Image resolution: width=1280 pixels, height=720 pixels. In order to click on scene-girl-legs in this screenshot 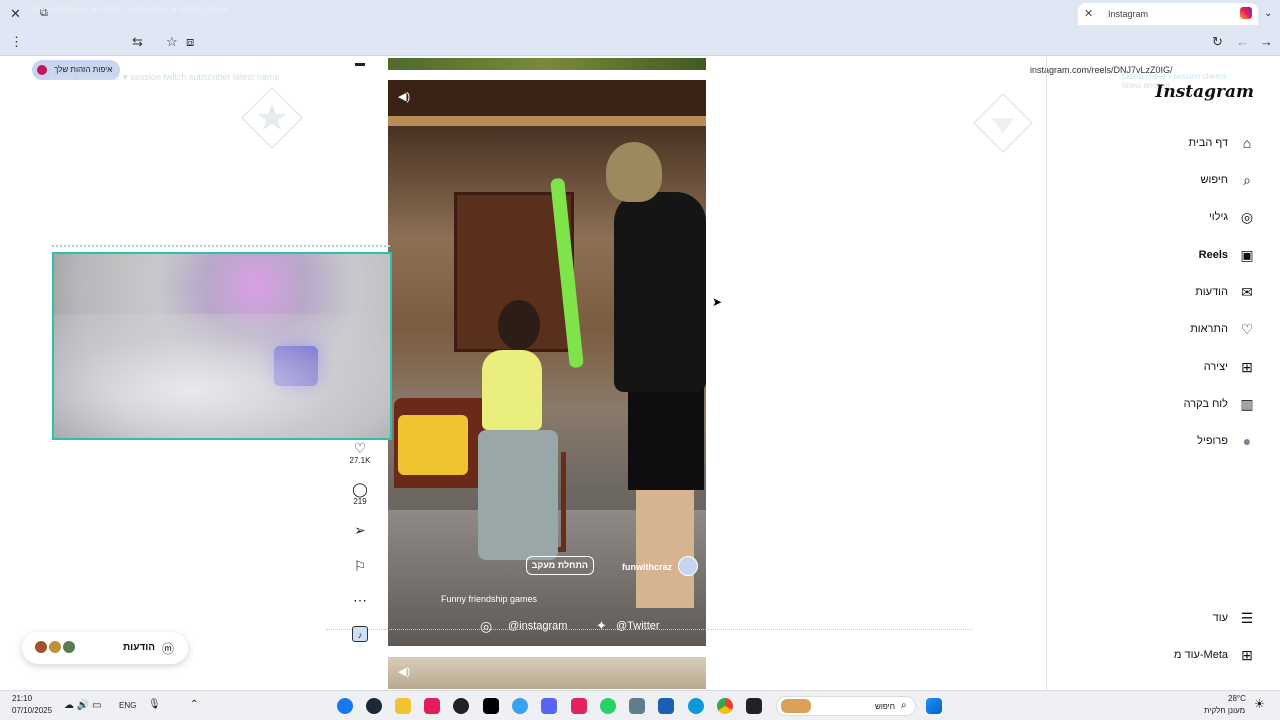, I will do `click(518, 495)`.